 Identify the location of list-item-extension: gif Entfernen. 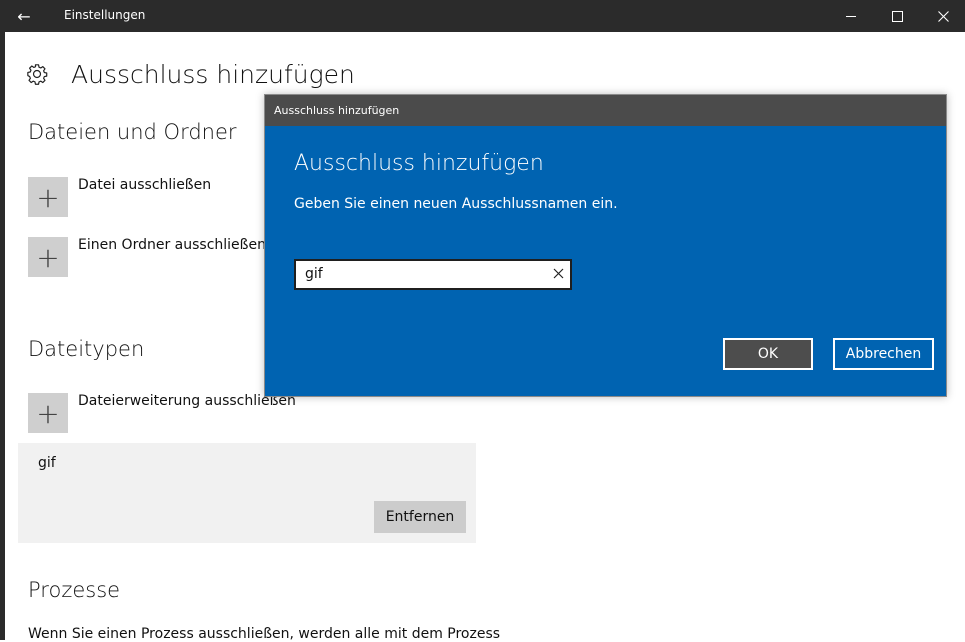
(247, 493).